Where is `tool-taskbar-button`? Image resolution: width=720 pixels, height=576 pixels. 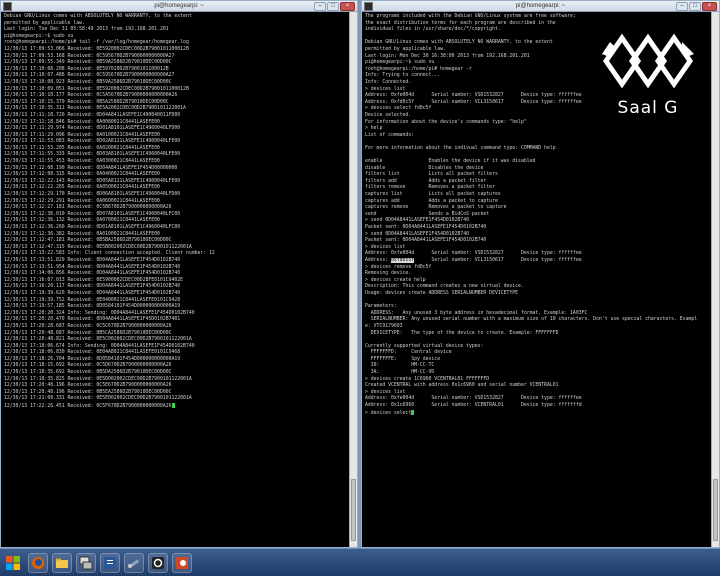 tool-taskbar-button is located at coordinates (134, 562).